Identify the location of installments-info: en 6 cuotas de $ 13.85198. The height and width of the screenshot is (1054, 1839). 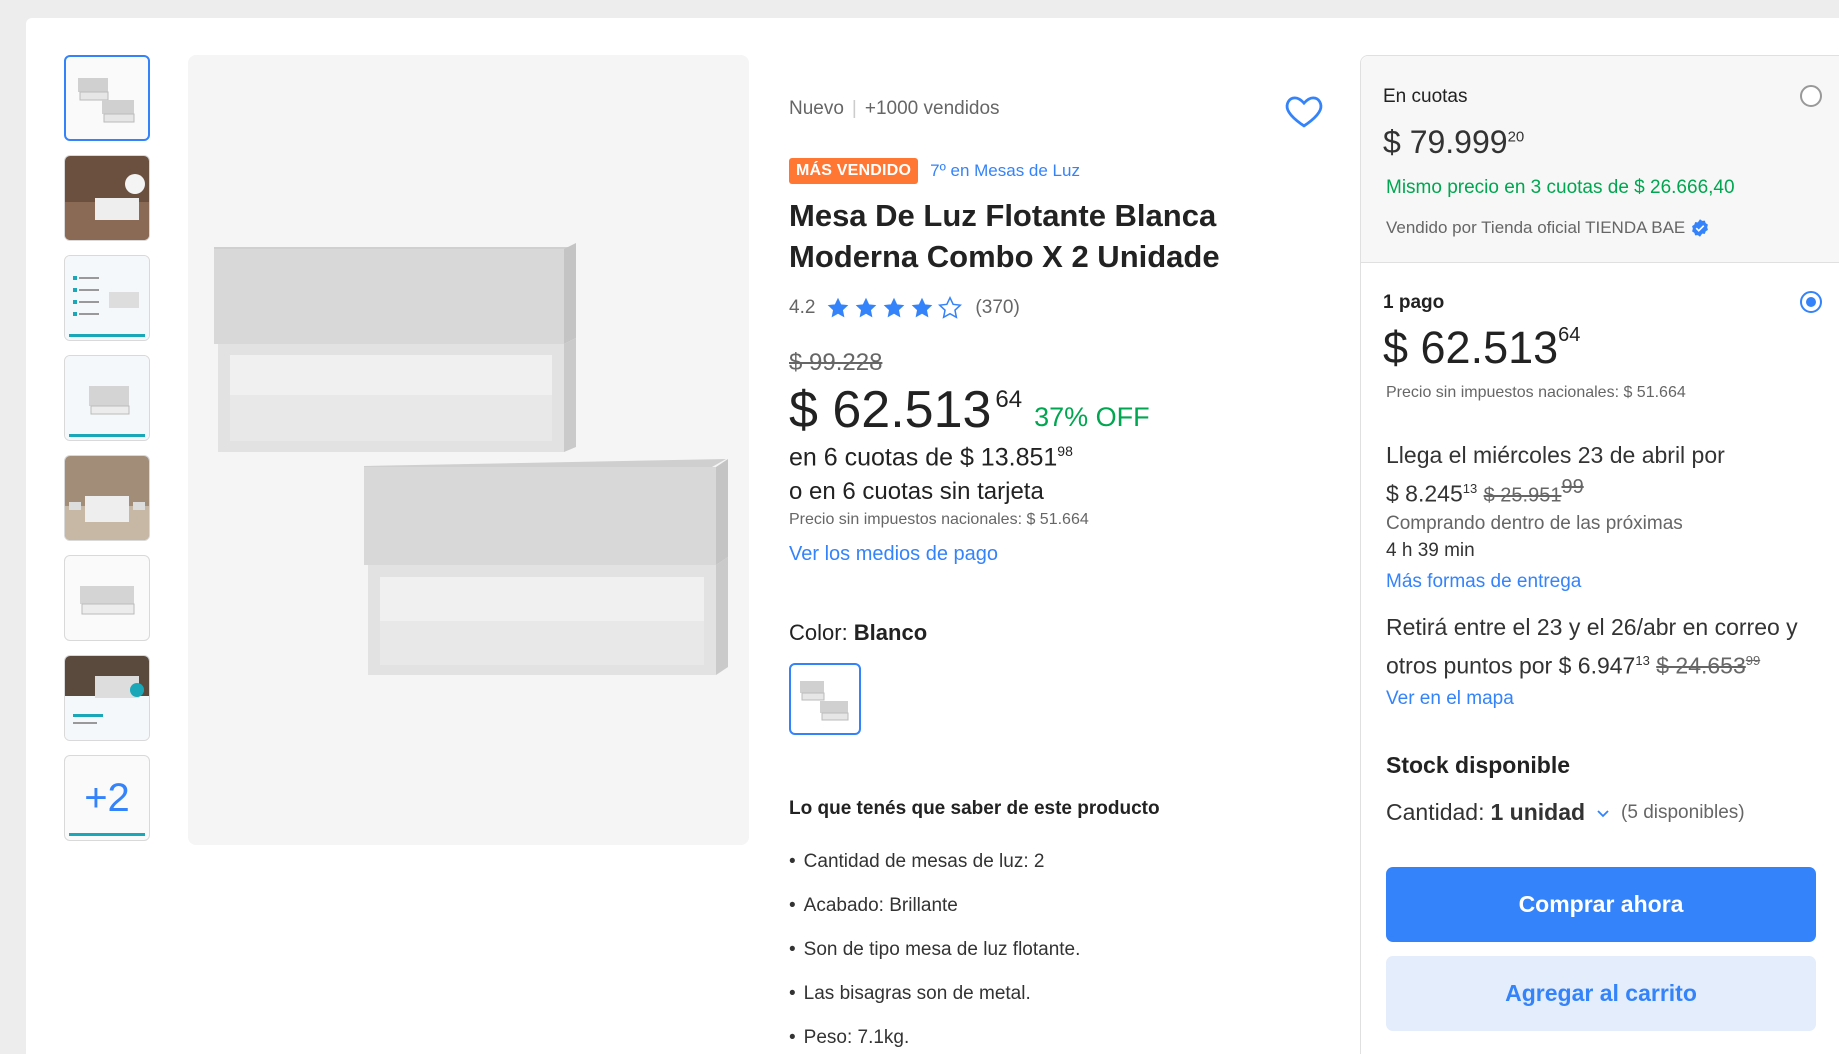
(931, 457).